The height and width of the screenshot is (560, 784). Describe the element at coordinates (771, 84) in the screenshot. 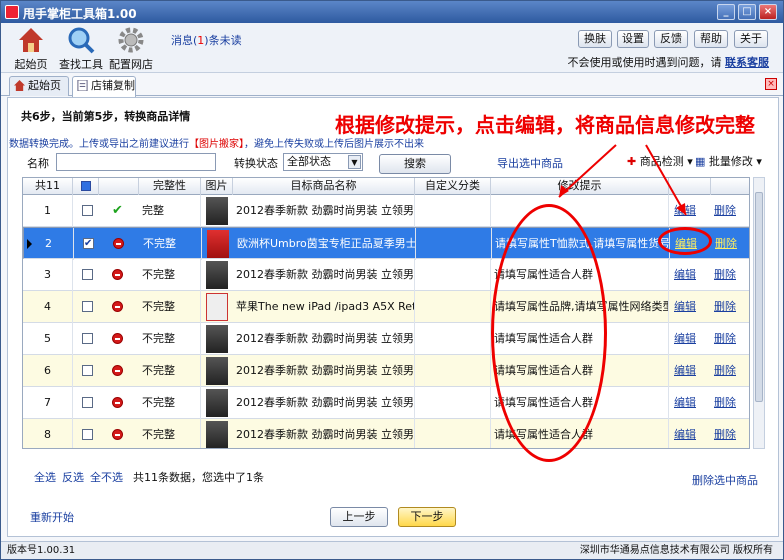

I see `close-tab-icon: ×` at that location.